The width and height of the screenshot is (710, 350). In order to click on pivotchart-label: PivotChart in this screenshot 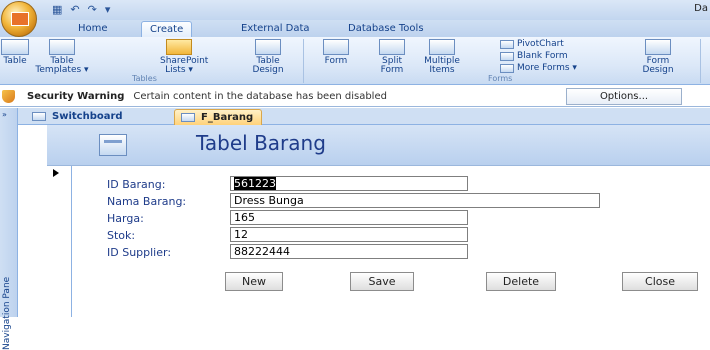, I will do `click(540, 44)`.